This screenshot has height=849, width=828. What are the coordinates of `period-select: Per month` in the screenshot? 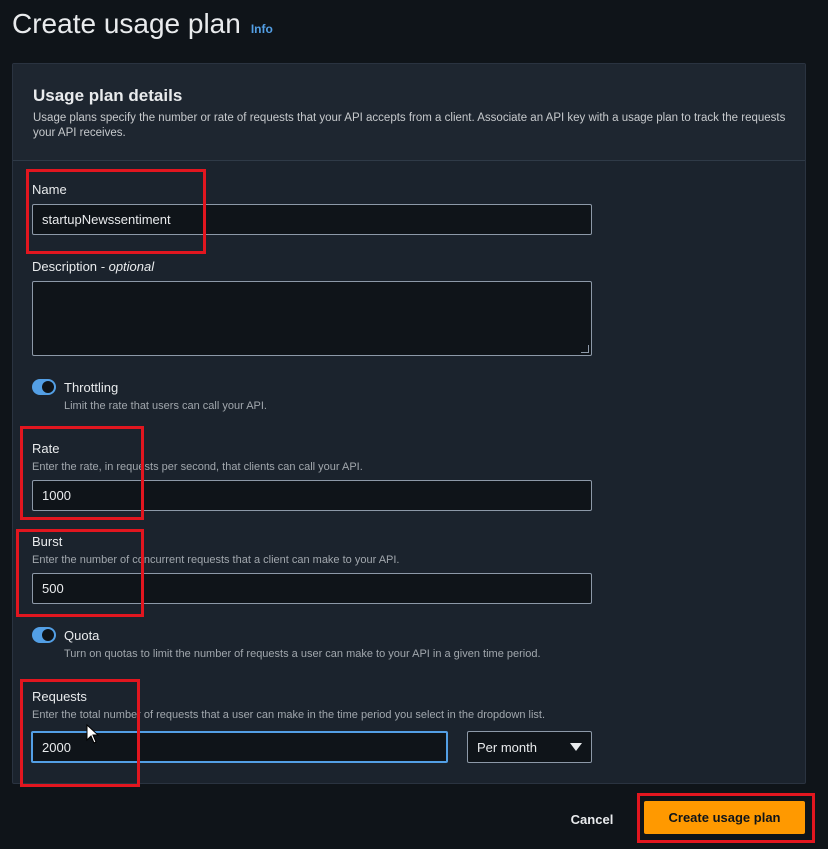 It's located at (529, 747).